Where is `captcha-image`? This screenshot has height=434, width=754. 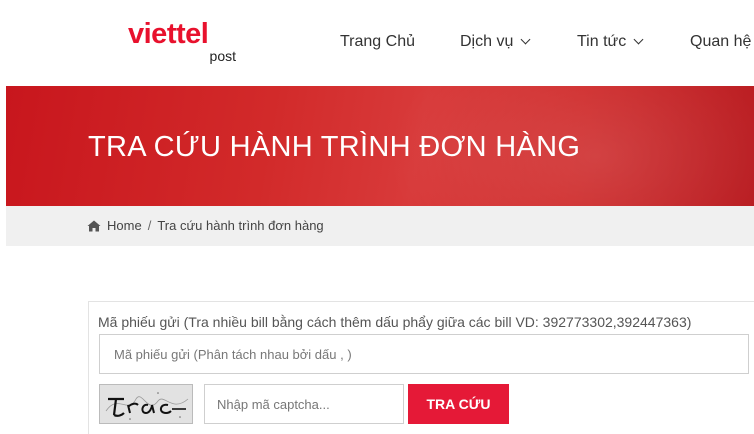 captcha-image is located at coordinates (146, 404).